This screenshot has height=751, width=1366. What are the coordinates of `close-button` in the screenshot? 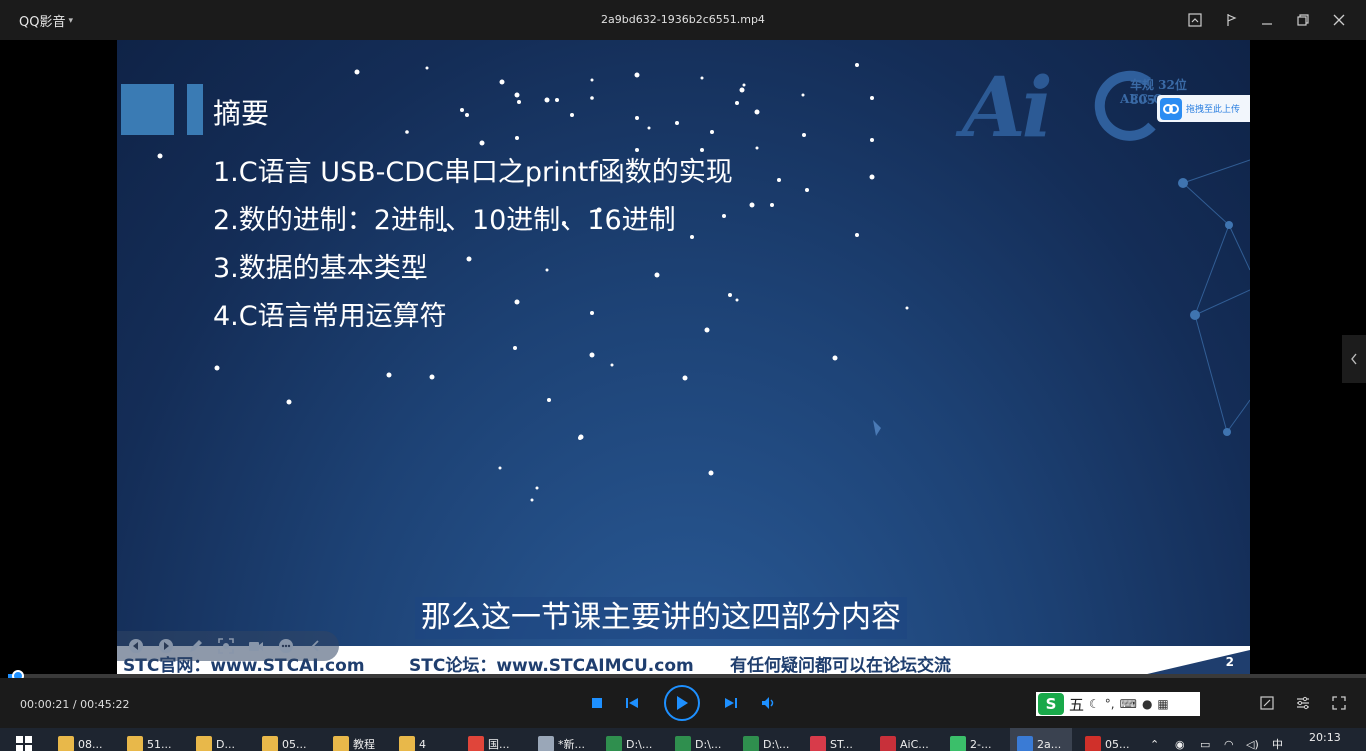 It's located at (1339, 20).